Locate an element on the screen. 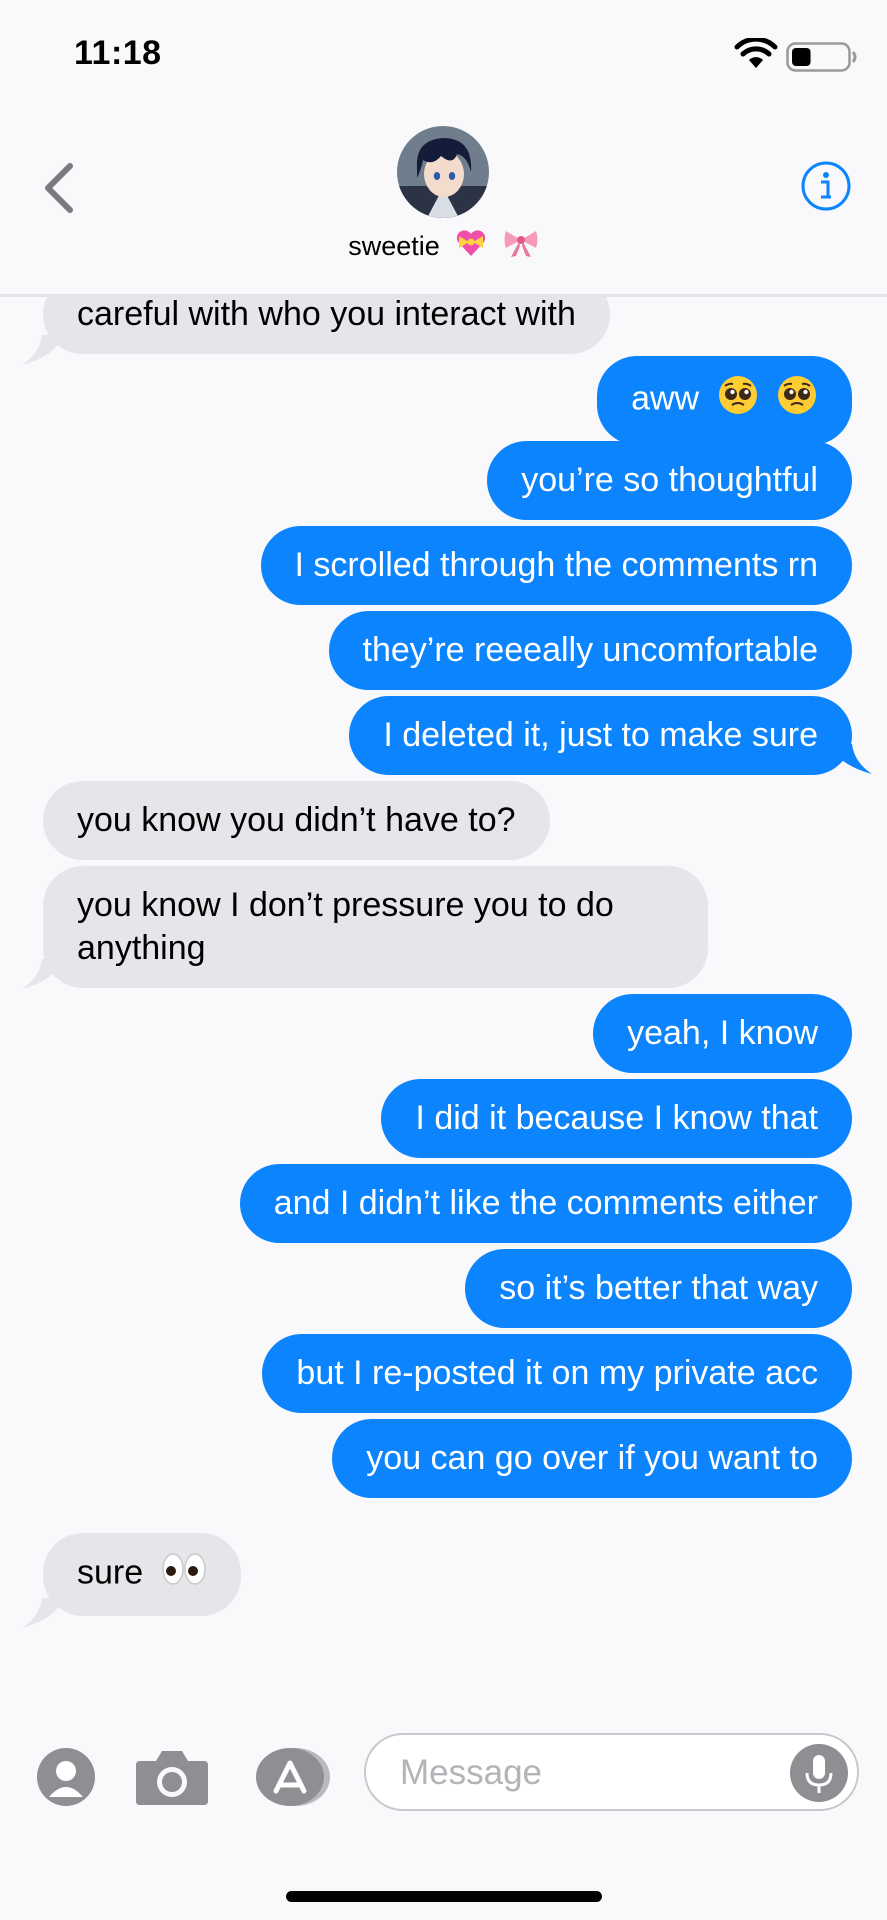 The width and height of the screenshot is (887, 1920). message-bubble-received: sure is located at coordinates (142, 1574).